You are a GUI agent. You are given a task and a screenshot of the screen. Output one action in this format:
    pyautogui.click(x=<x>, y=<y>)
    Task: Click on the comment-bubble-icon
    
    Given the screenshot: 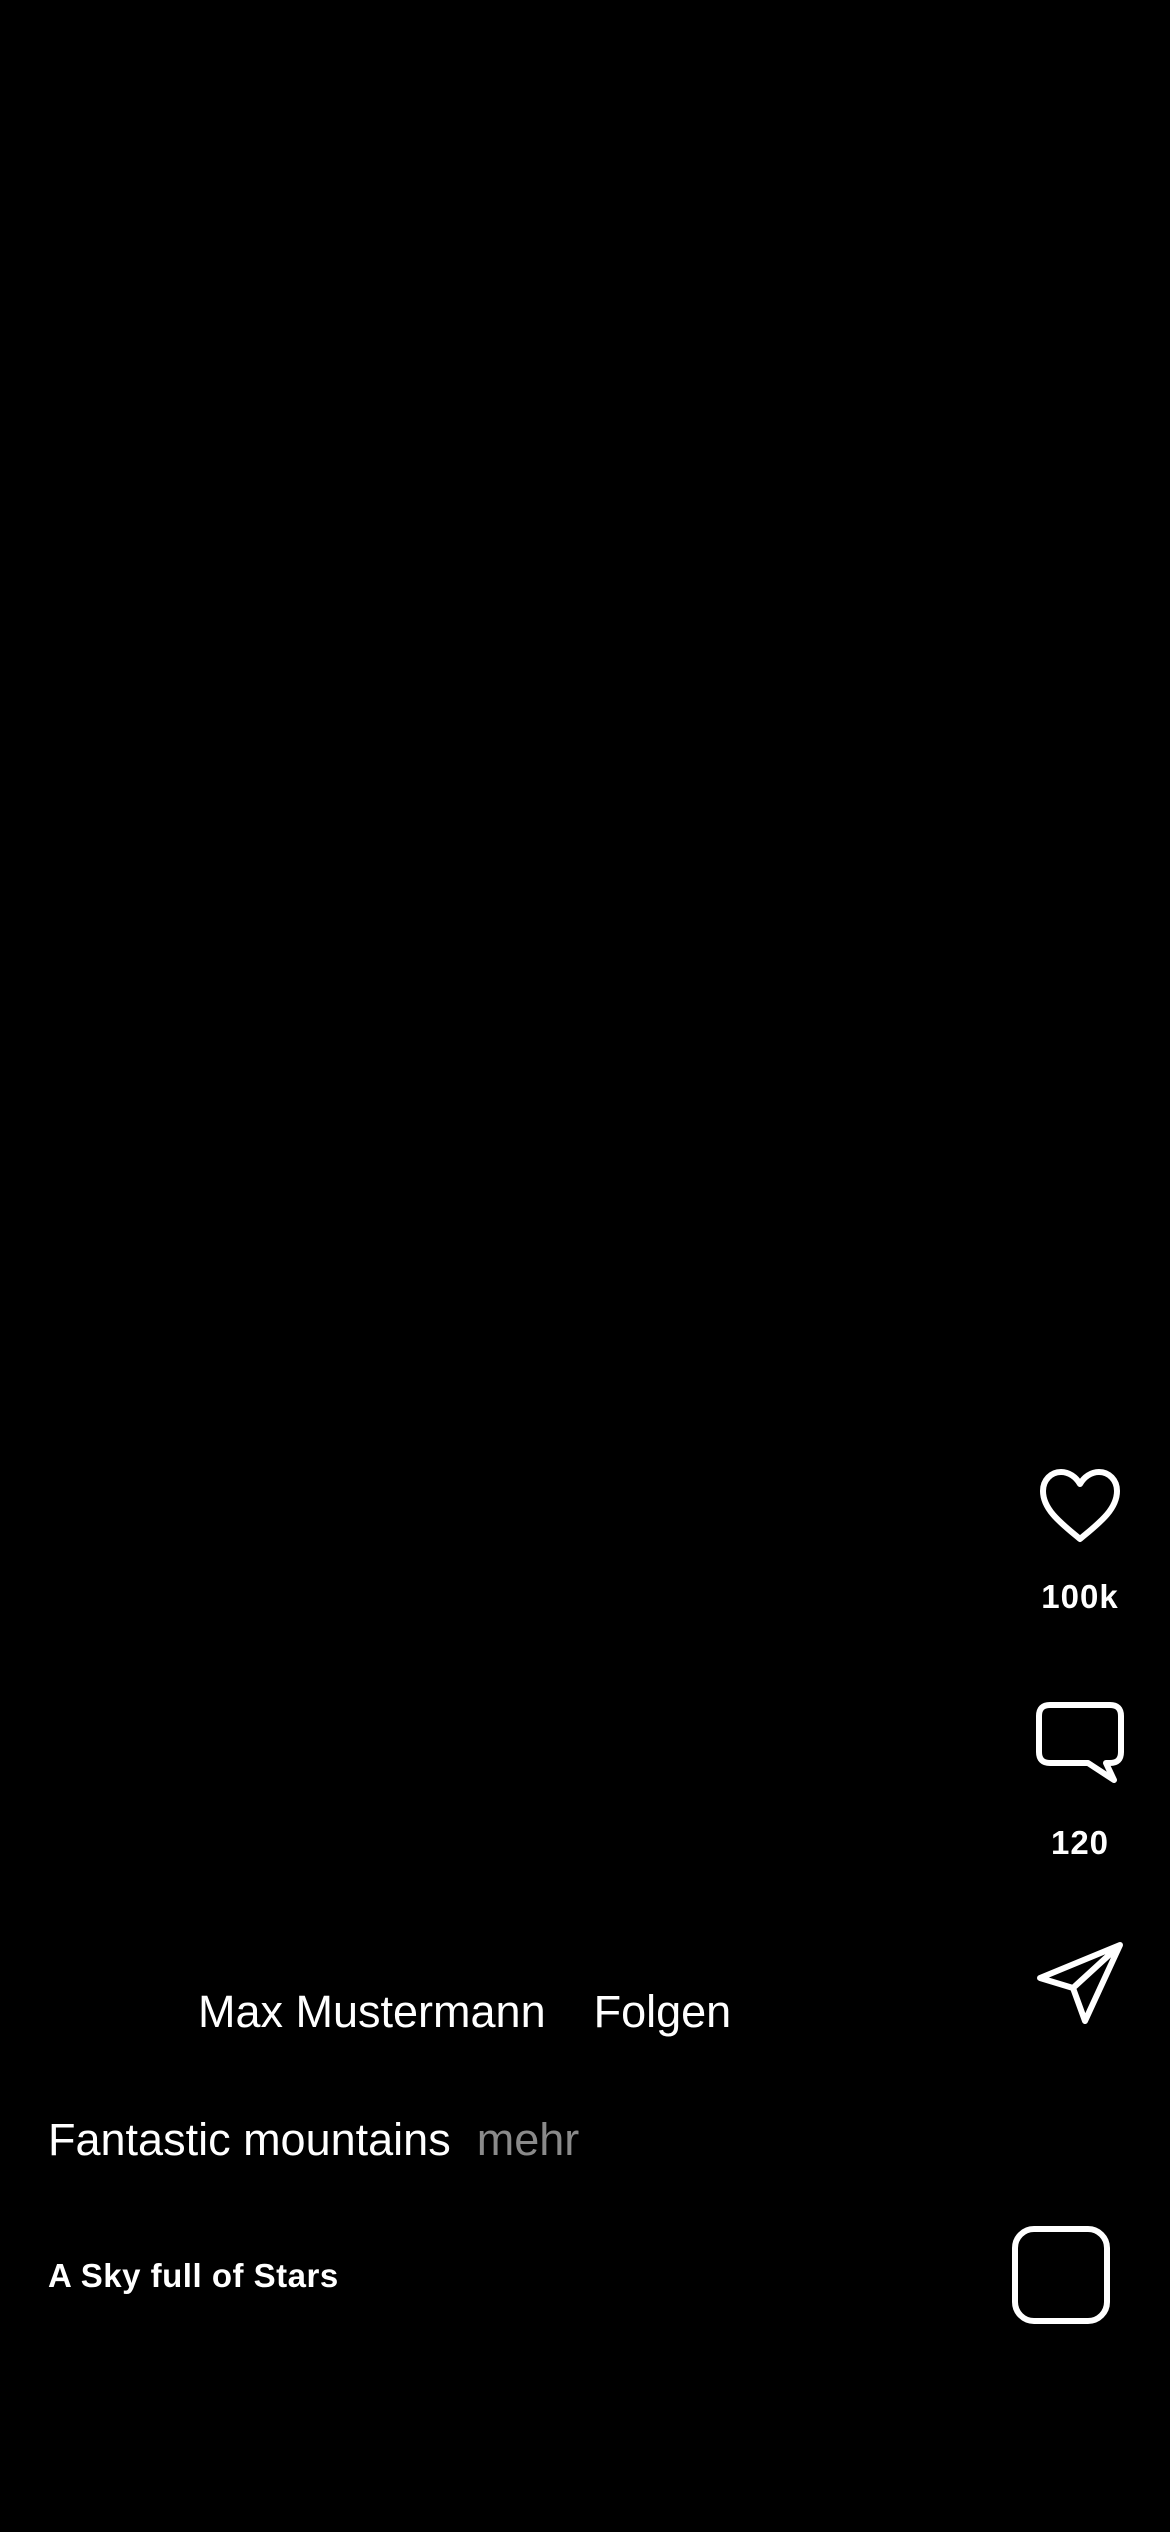 What is the action you would take?
    pyautogui.click(x=1080, y=1743)
    